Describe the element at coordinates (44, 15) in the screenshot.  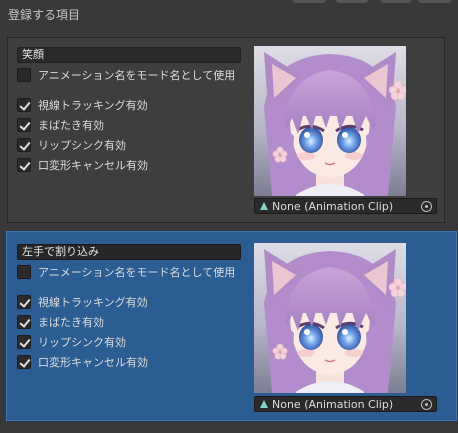
I see `section-title: 登録する項目` at that location.